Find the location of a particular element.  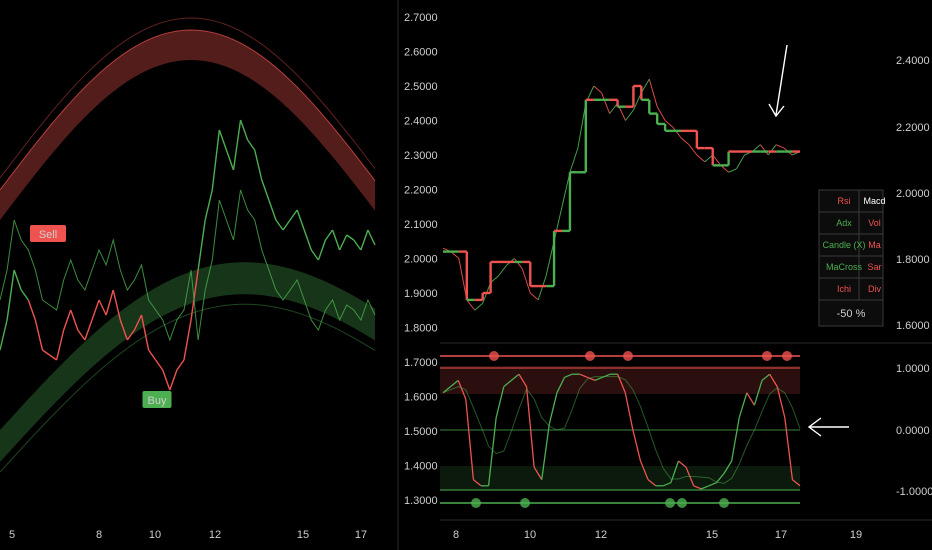

dashboard-indicator-left: Rsi is located at coordinates (844, 201).